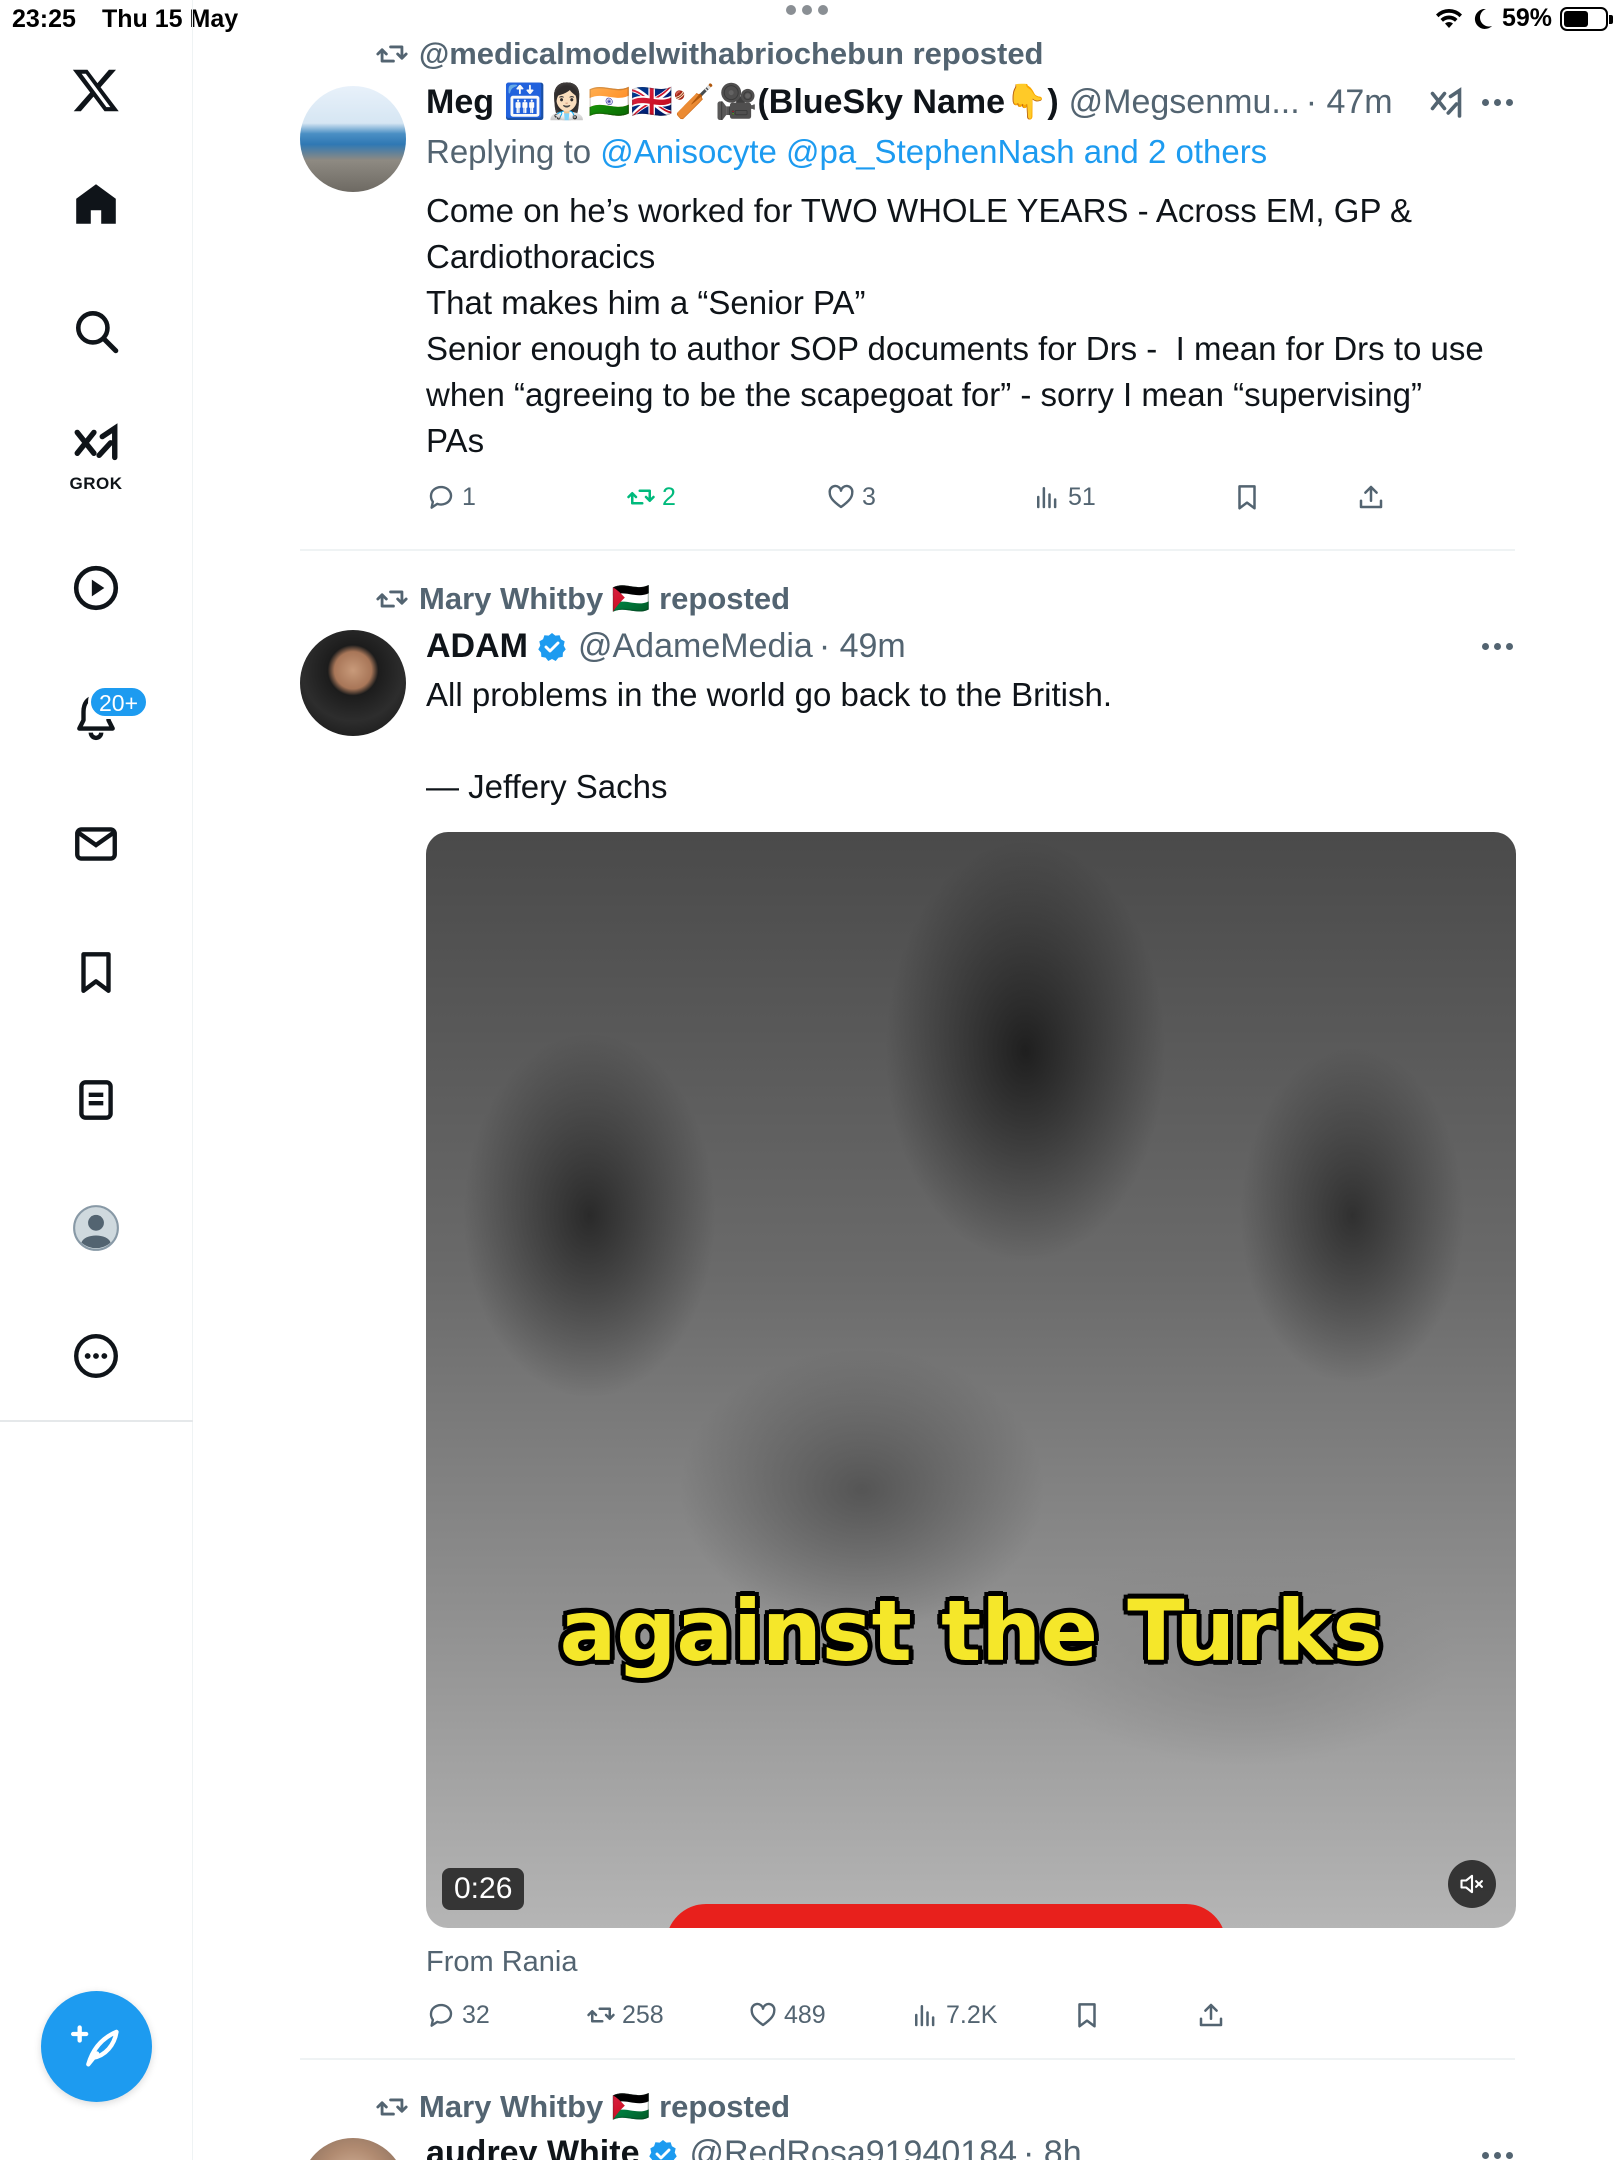 The image size is (1620, 2160). I want to click on battery-percent: 59%, so click(1526, 18).